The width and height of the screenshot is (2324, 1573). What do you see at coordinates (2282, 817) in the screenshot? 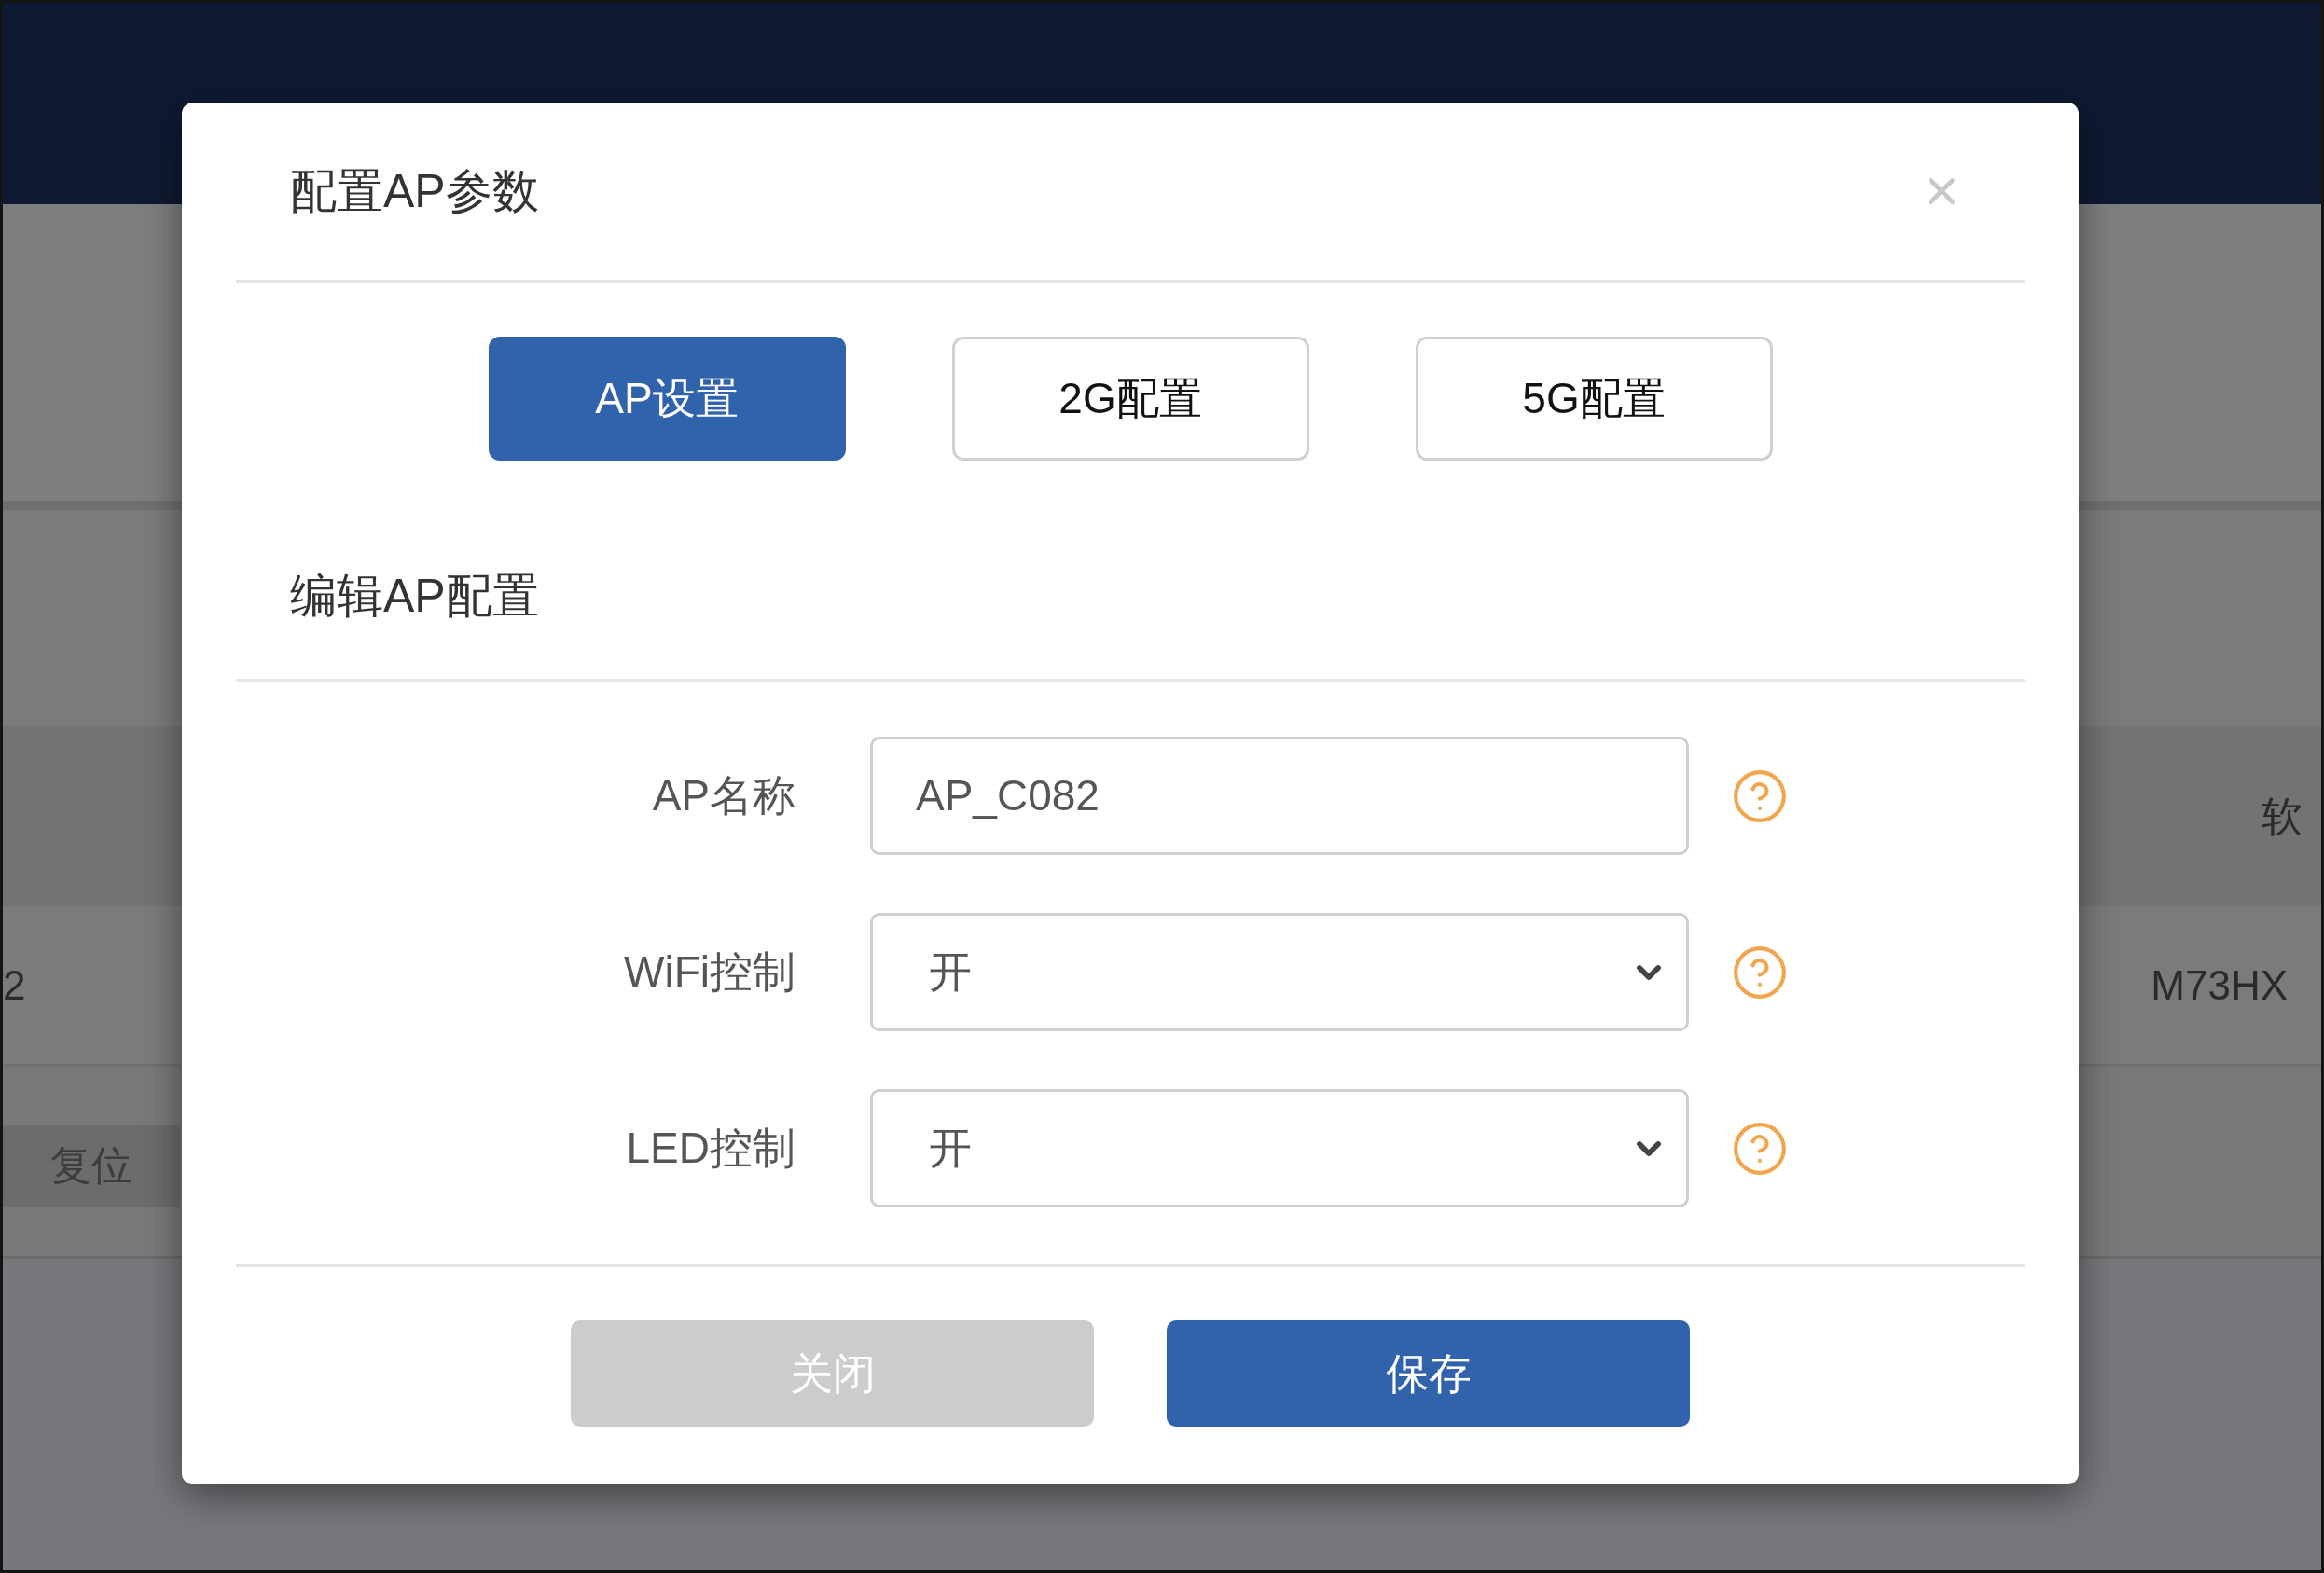
I see `column-header: 软` at bounding box center [2282, 817].